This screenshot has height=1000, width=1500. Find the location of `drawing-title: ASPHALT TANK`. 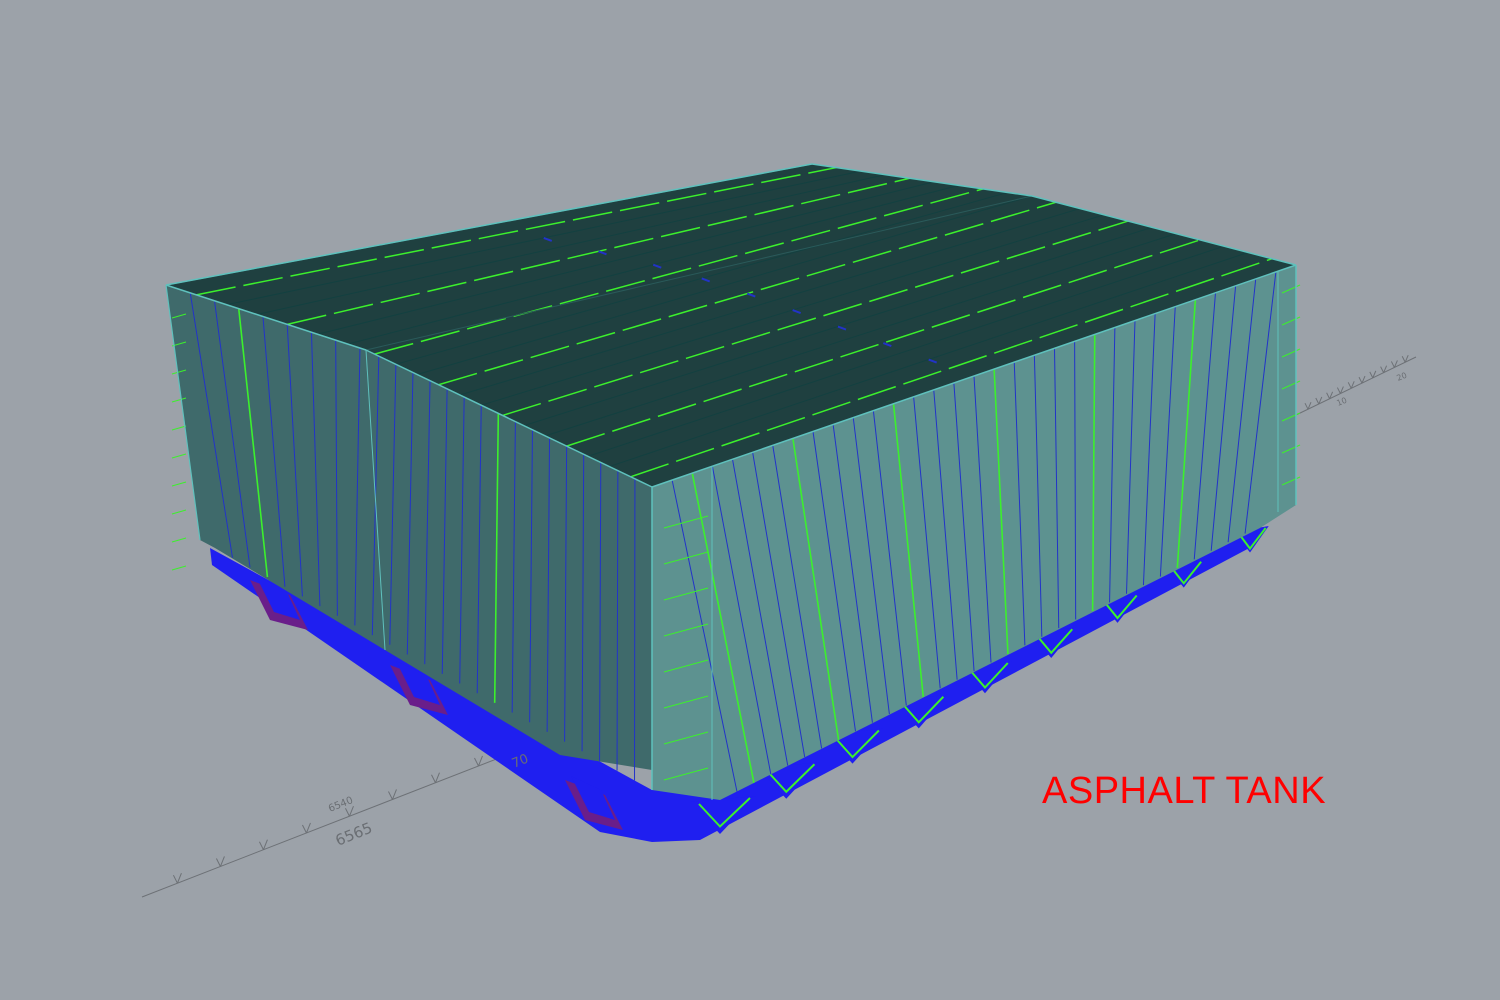

drawing-title: ASPHALT TANK is located at coordinates (1184, 791).